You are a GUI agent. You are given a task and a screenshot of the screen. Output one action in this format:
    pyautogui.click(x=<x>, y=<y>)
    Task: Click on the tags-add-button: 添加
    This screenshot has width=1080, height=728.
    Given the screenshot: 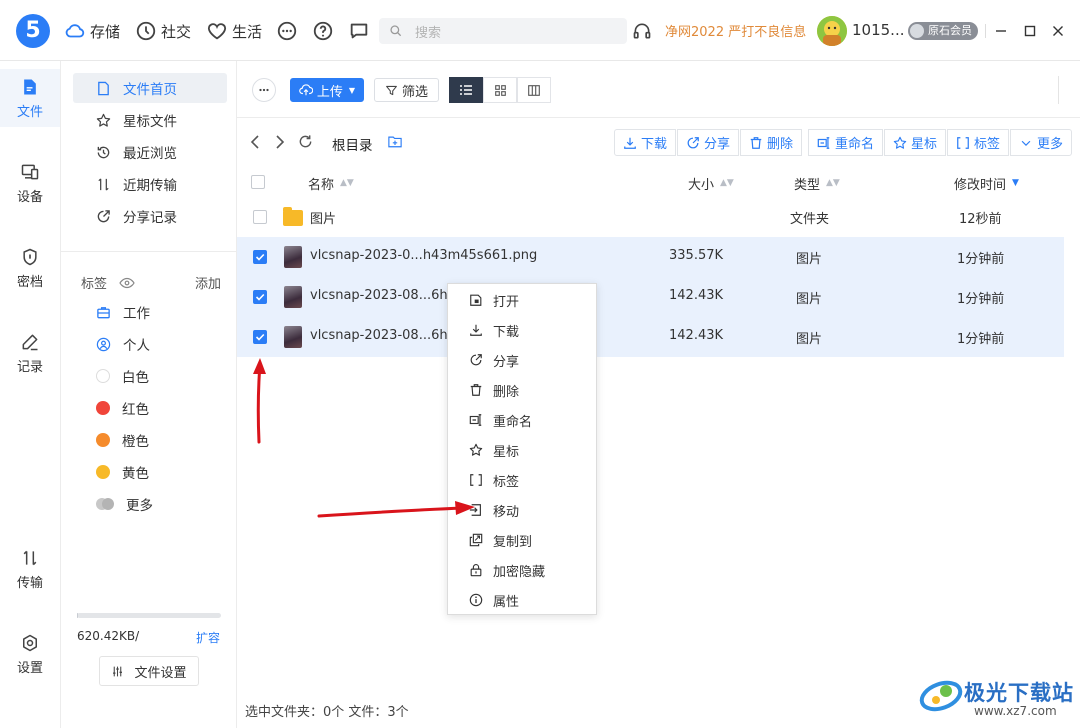 What is the action you would take?
    pyautogui.click(x=208, y=282)
    